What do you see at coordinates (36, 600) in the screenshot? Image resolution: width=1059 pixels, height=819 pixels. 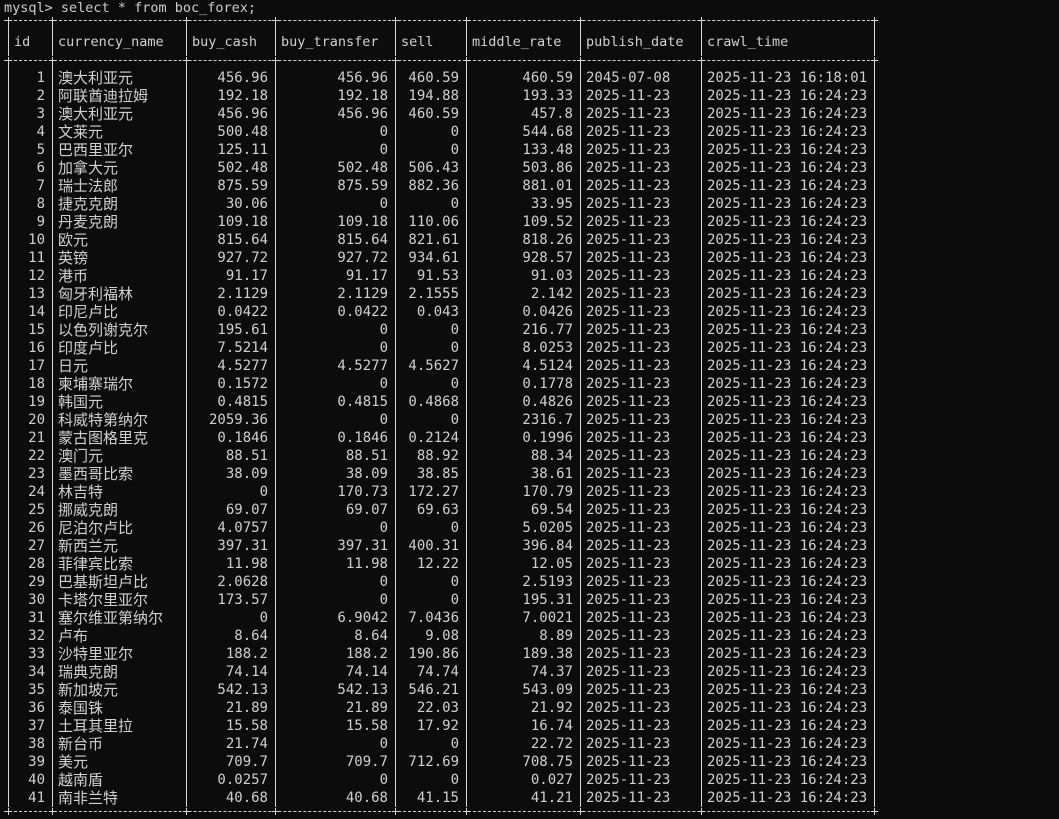 I see `cell-id: 30` at bounding box center [36, 600].